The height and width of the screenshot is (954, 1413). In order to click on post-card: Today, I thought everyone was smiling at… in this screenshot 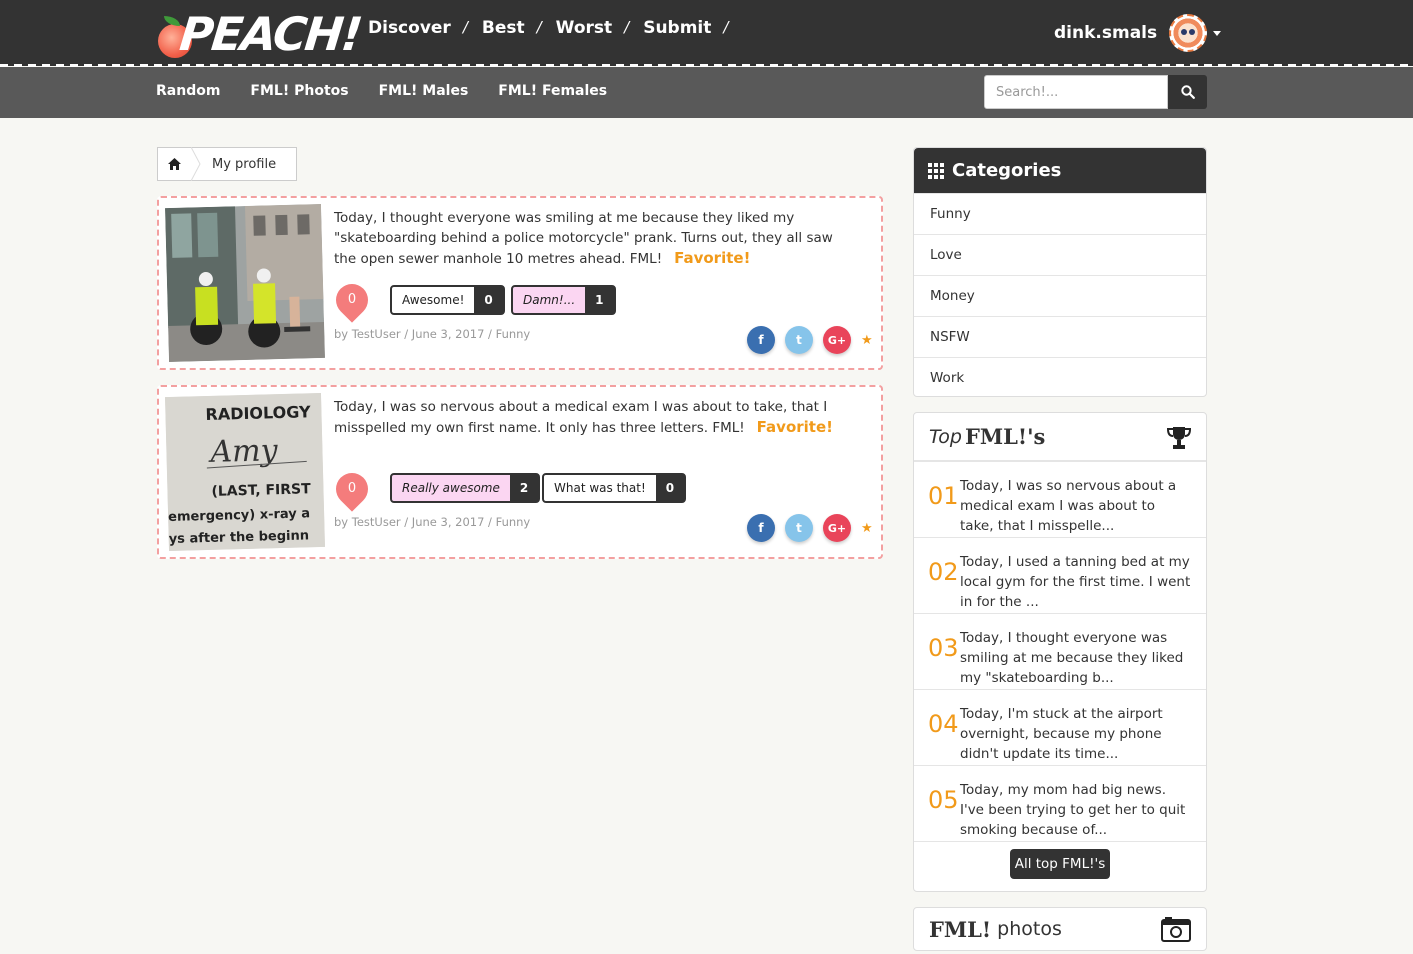, I will do `click(520, 283)`.